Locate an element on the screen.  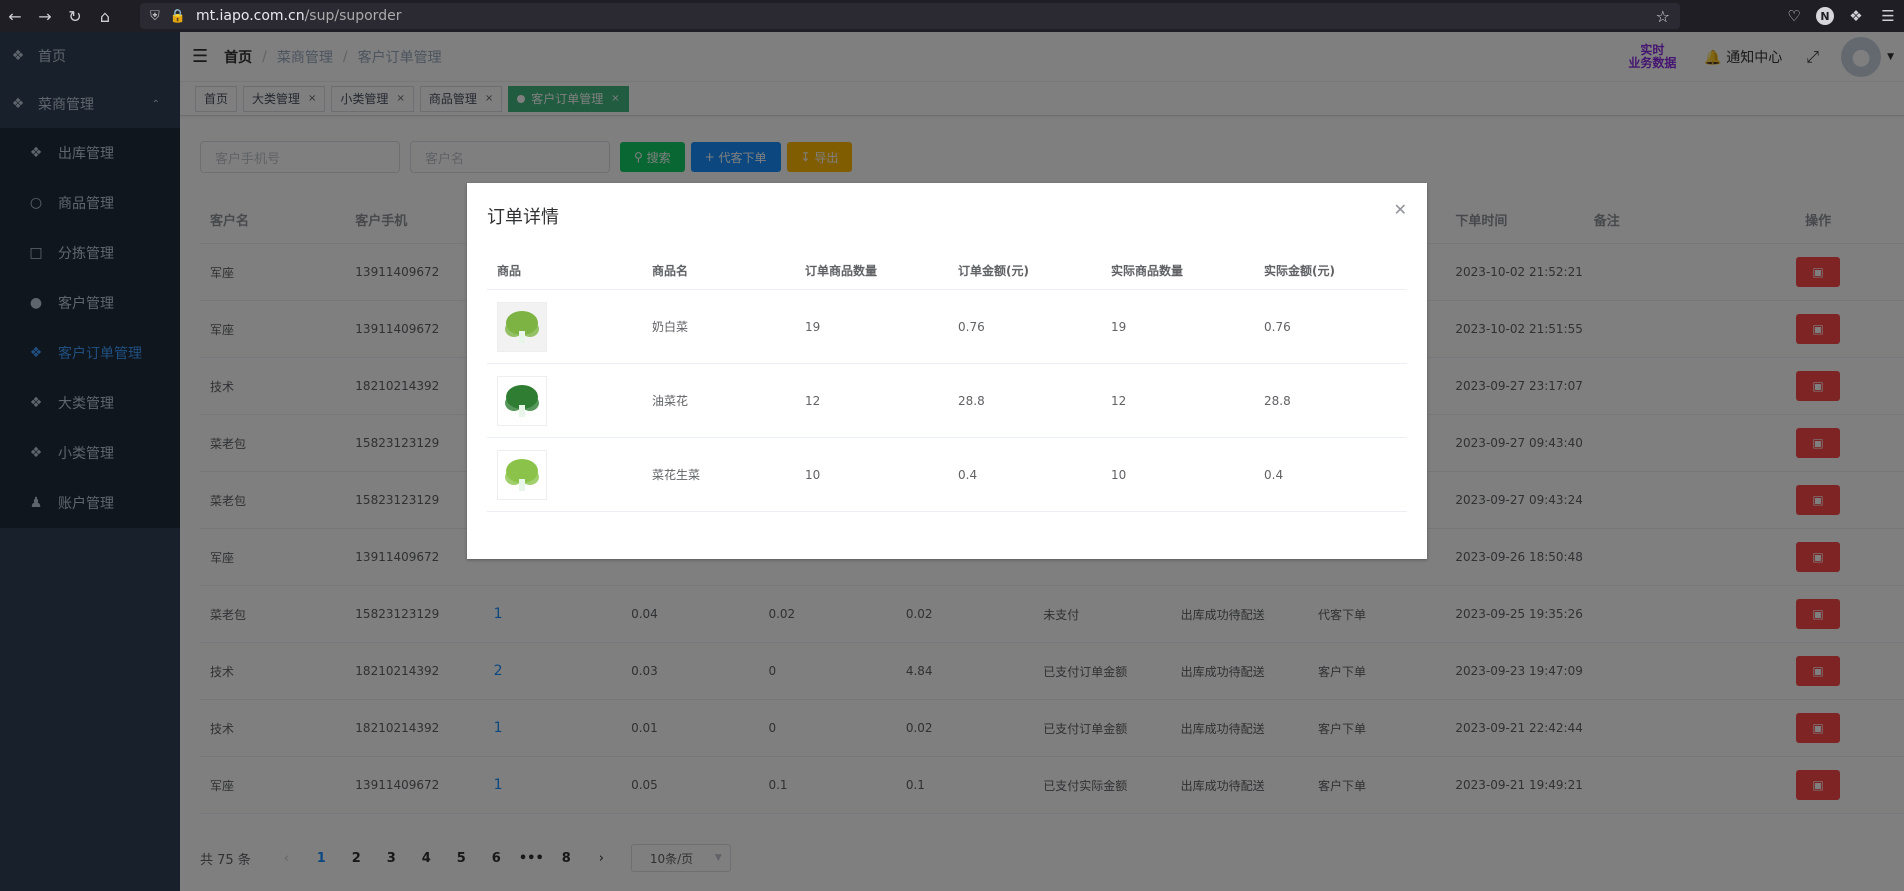
back-icon: ← is located at coordinates (15, 16).